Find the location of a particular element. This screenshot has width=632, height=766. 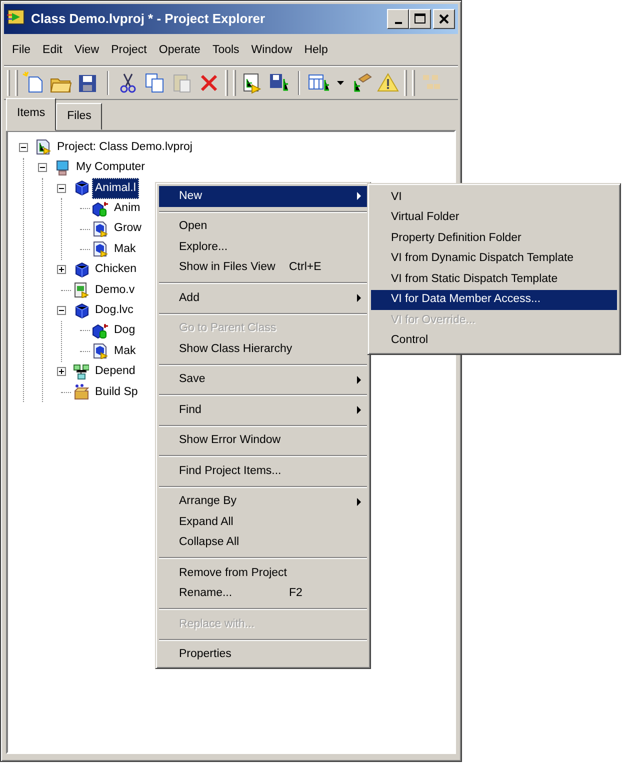

menu-item: VI is located at coordinates (494, 197).